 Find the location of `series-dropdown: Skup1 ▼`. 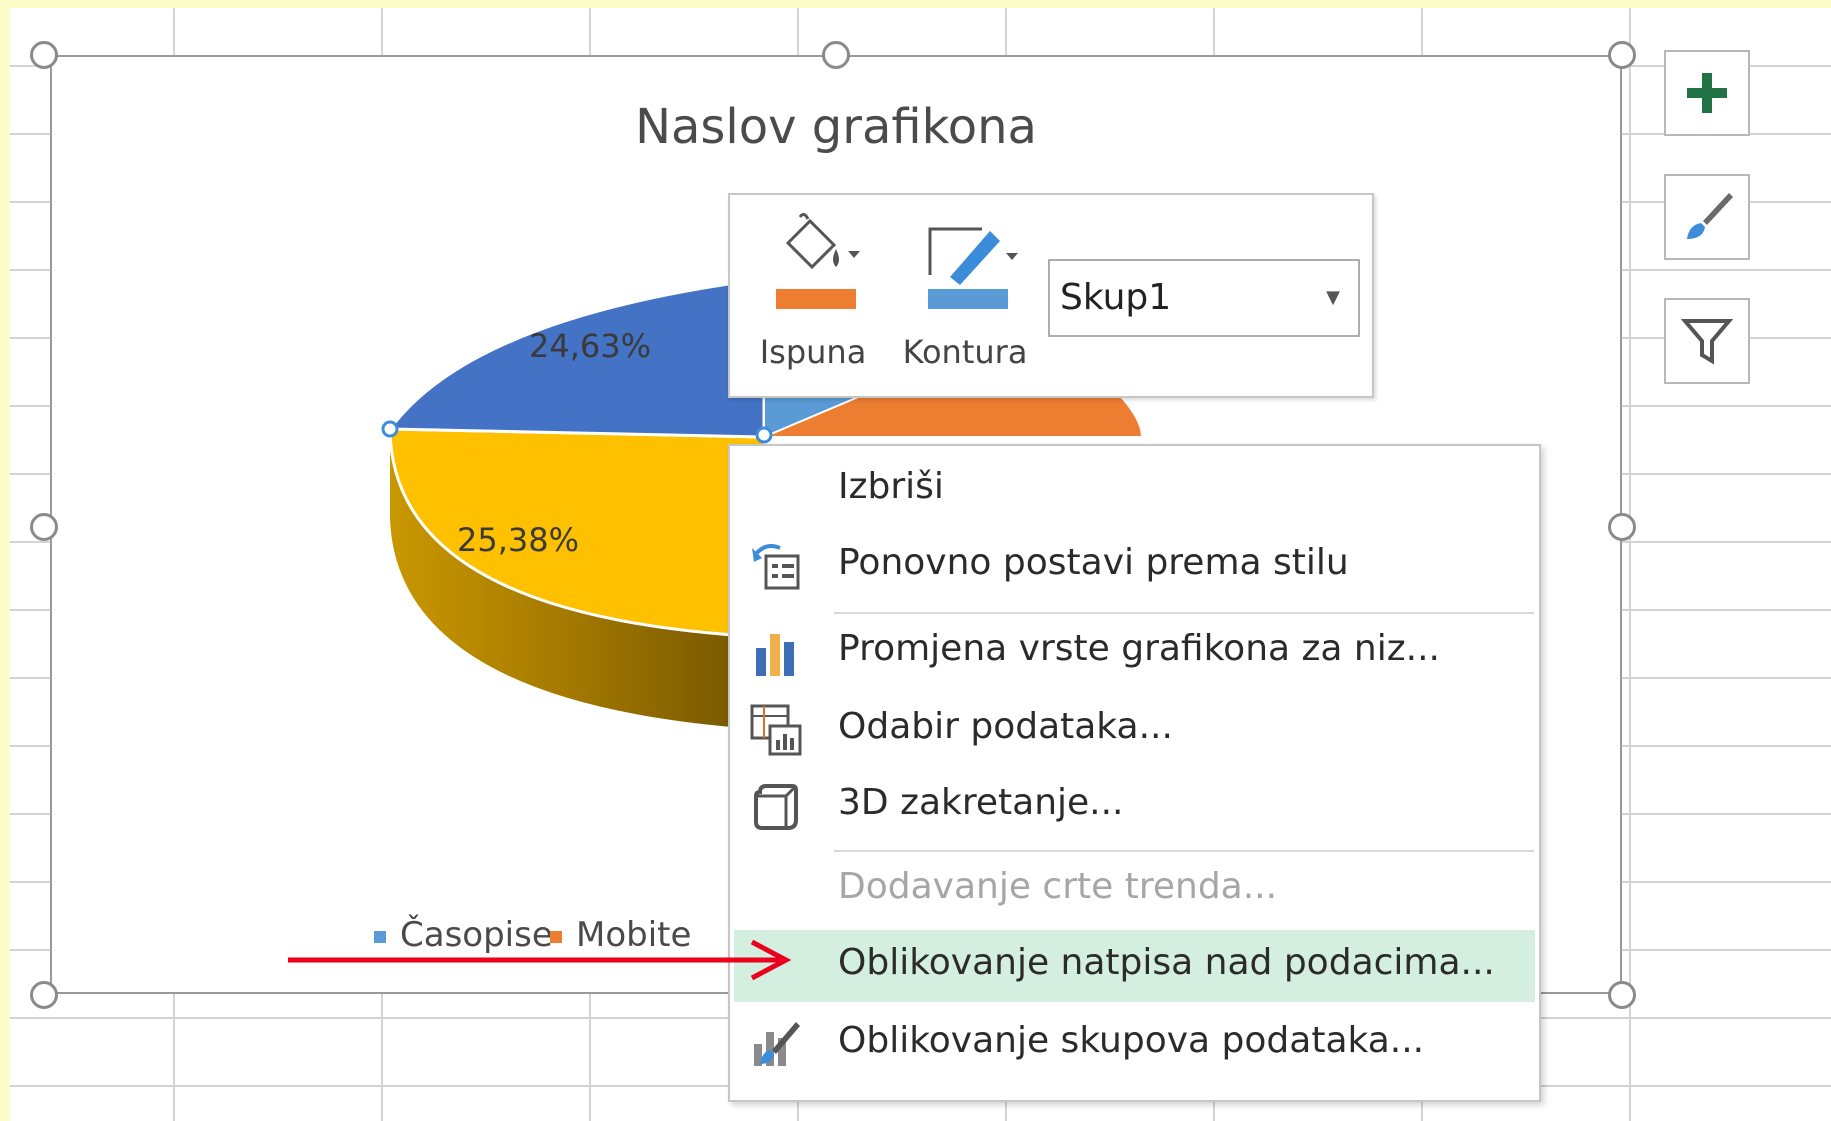

series-dropdown: Skup1 ▼ is located at coordinates (1204, 298).